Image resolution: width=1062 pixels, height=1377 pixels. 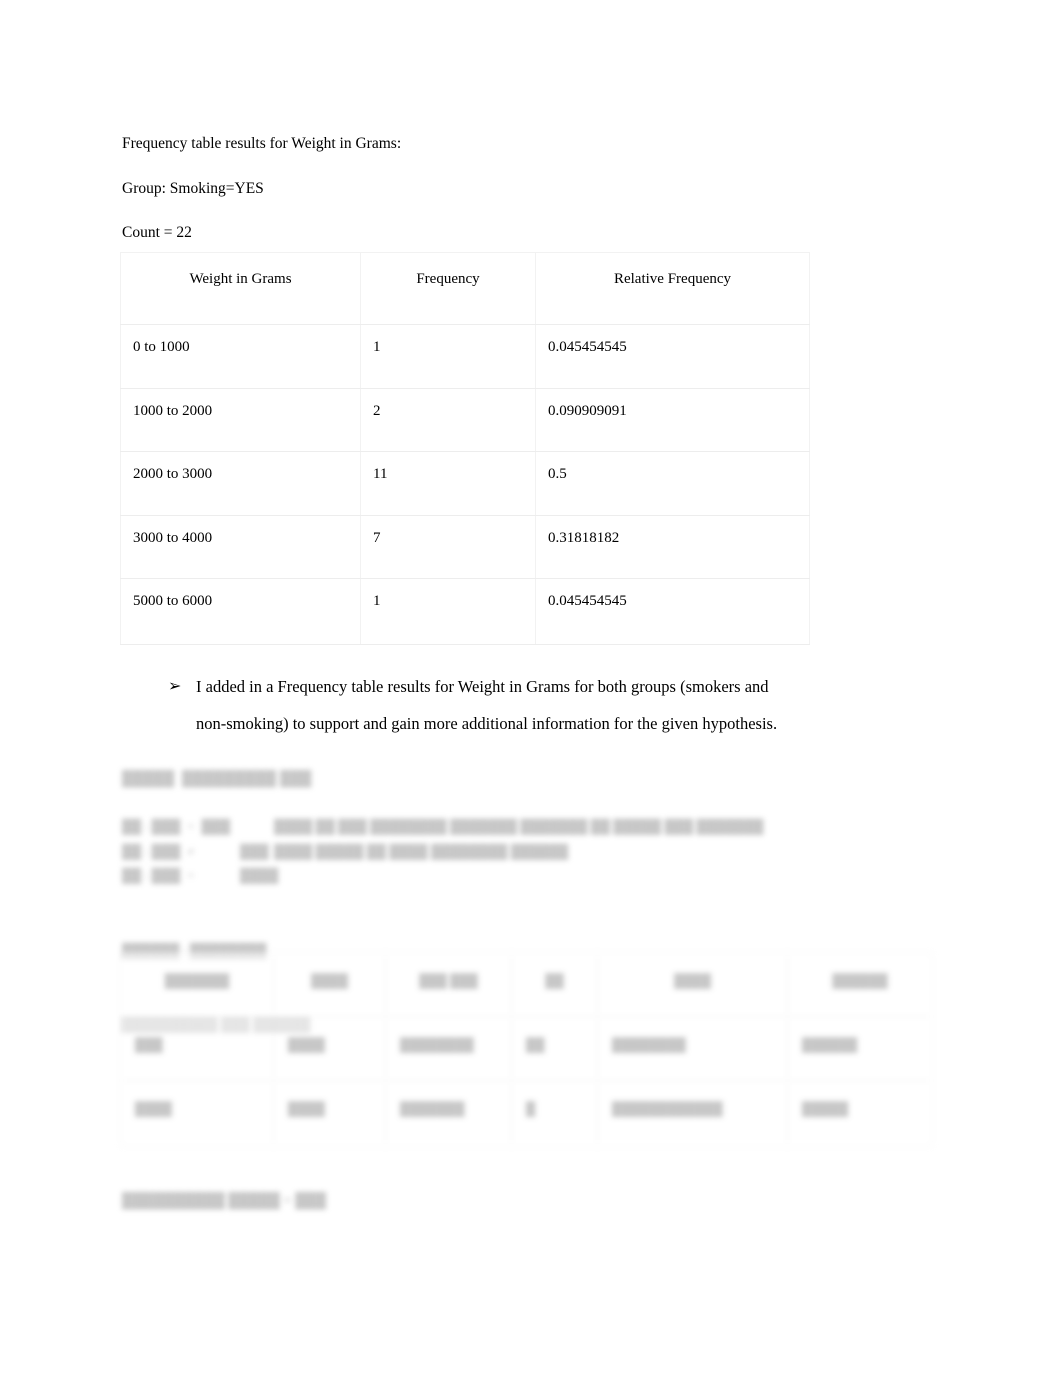 I want to click on table-row: 2000 to 3000 11 0.5, so click(x=465, y=483).